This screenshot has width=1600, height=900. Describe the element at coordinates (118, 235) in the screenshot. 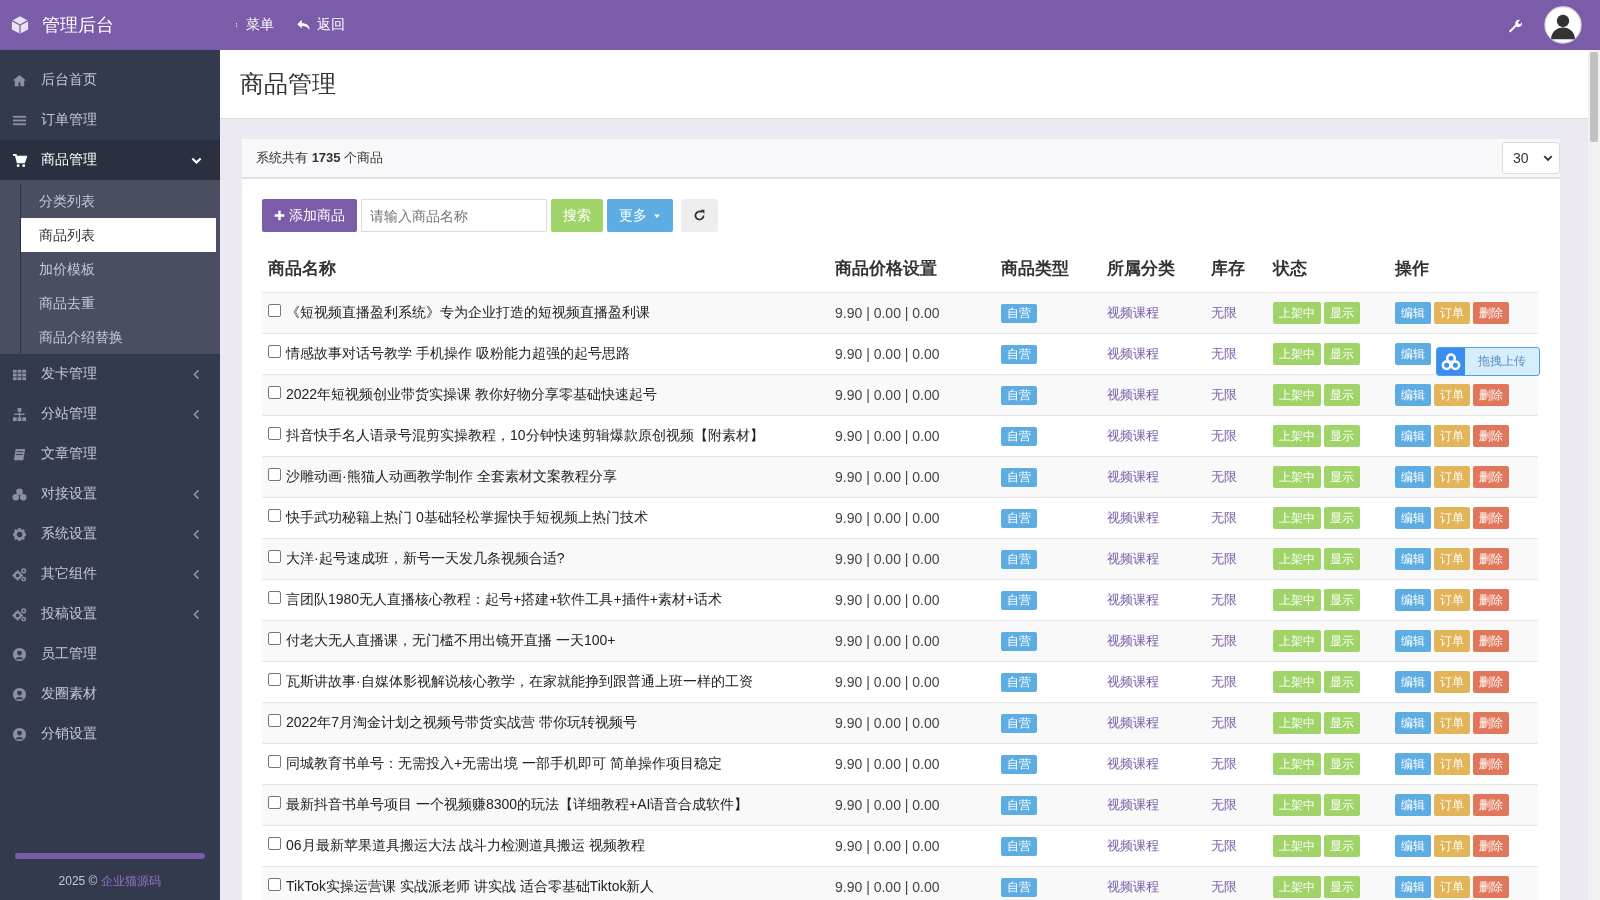

I see `submenu-item: 商品列表` at that location.